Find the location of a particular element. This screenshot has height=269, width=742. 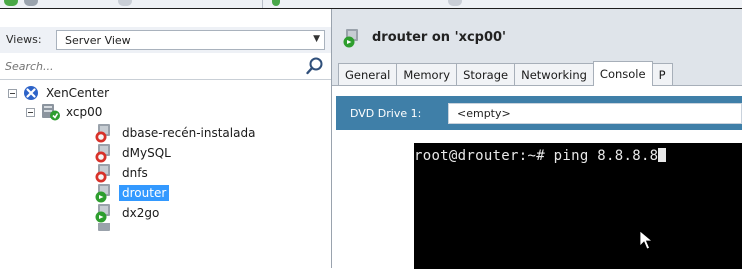

tree-node-vm: dx2go is located at coordinates (128, 213).